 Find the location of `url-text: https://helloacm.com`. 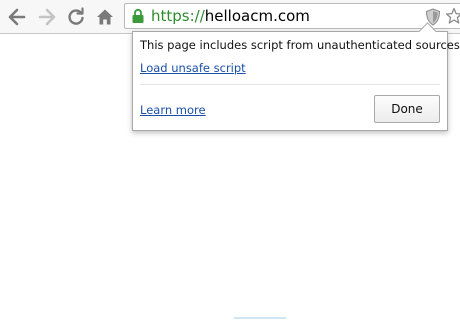

url-text: https://helloacm.com is located at coordinates (230, 16).